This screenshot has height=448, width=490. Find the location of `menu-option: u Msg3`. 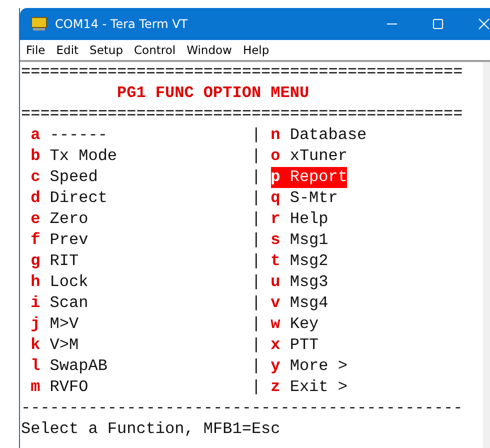

menu-option: u Msg3 is located at coordinates (299, 282).